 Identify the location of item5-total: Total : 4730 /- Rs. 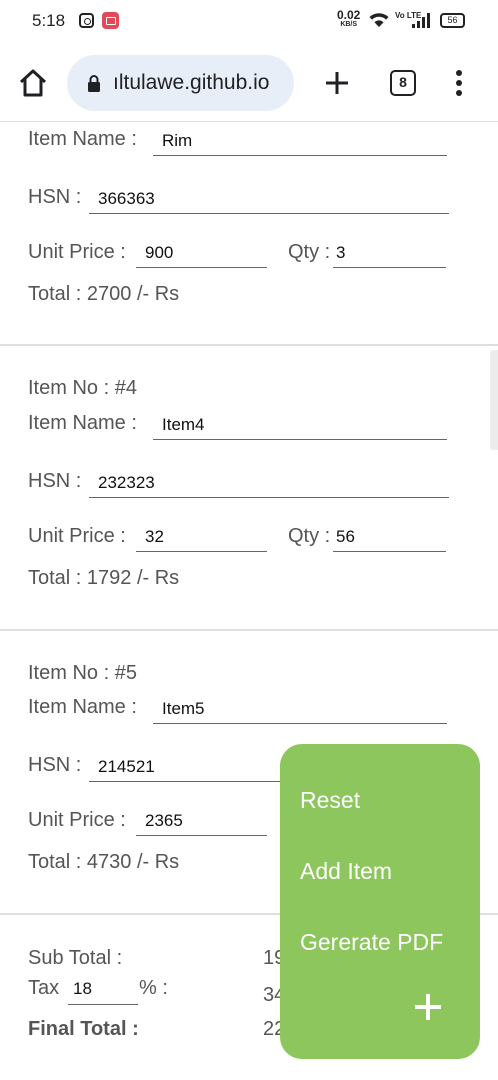
(104, 862).